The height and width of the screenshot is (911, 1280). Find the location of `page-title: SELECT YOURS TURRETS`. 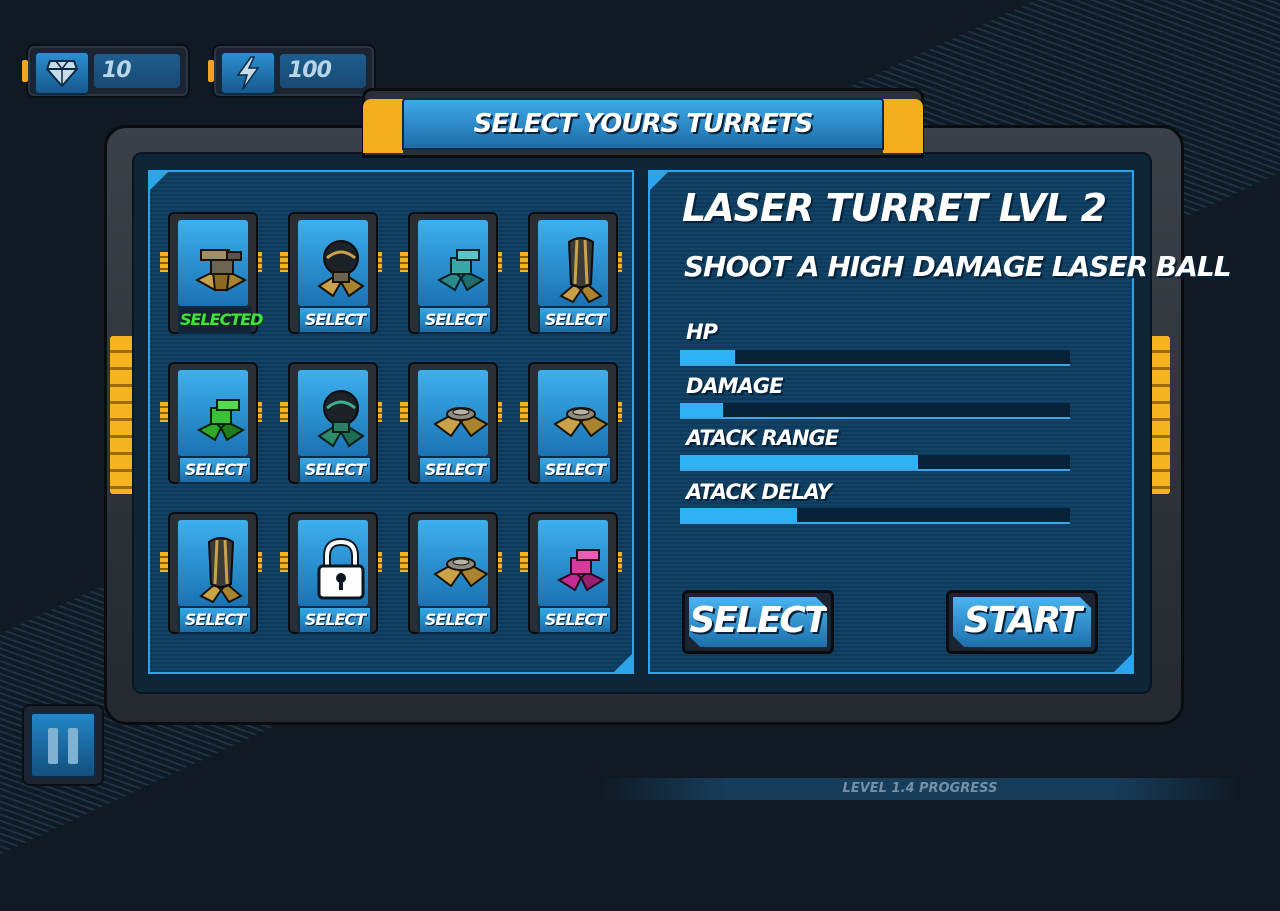

page-title: SELECT YOURS TURRETS is located at coordinates (643, 124).